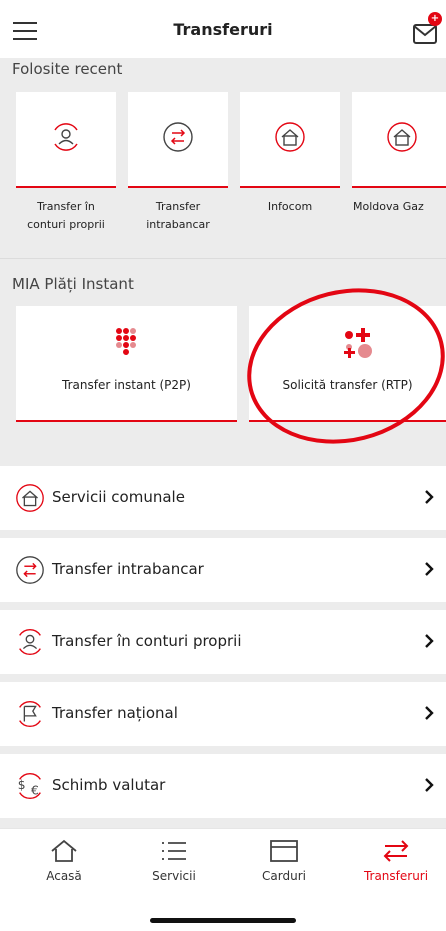 The height and width of the screenshot is (931, 446). Describe the element at coordinates (29, 786) in the screenshot. I see `currency-exchange-icon: $ €` at that location.